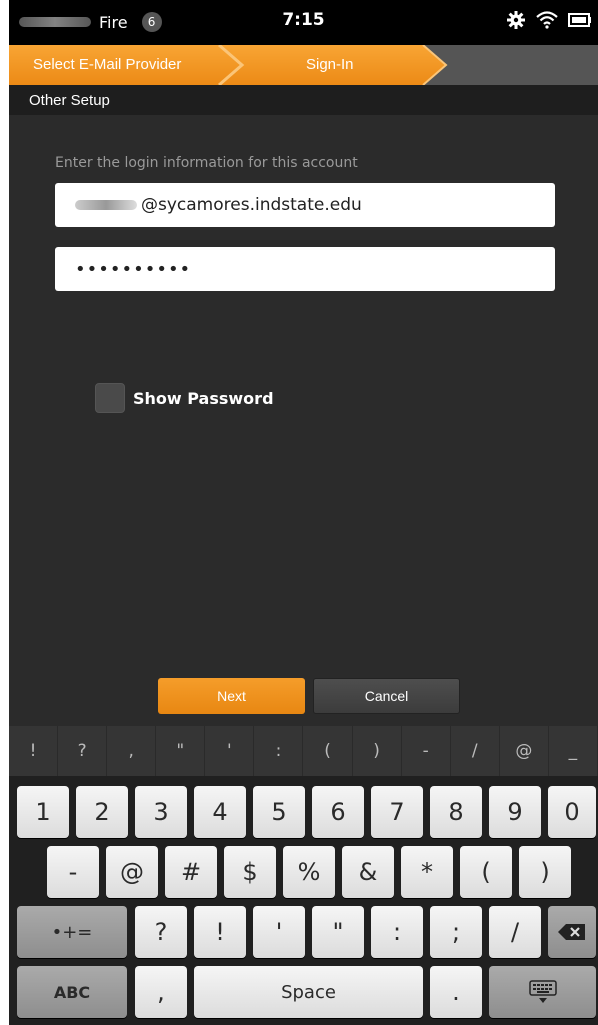 Image resolution: width=598 pixels, height=1025 pixels. Describe the element at coordinates (72, 932) in the screenshot. I see `key-symbols-mode: •+=` at that location.